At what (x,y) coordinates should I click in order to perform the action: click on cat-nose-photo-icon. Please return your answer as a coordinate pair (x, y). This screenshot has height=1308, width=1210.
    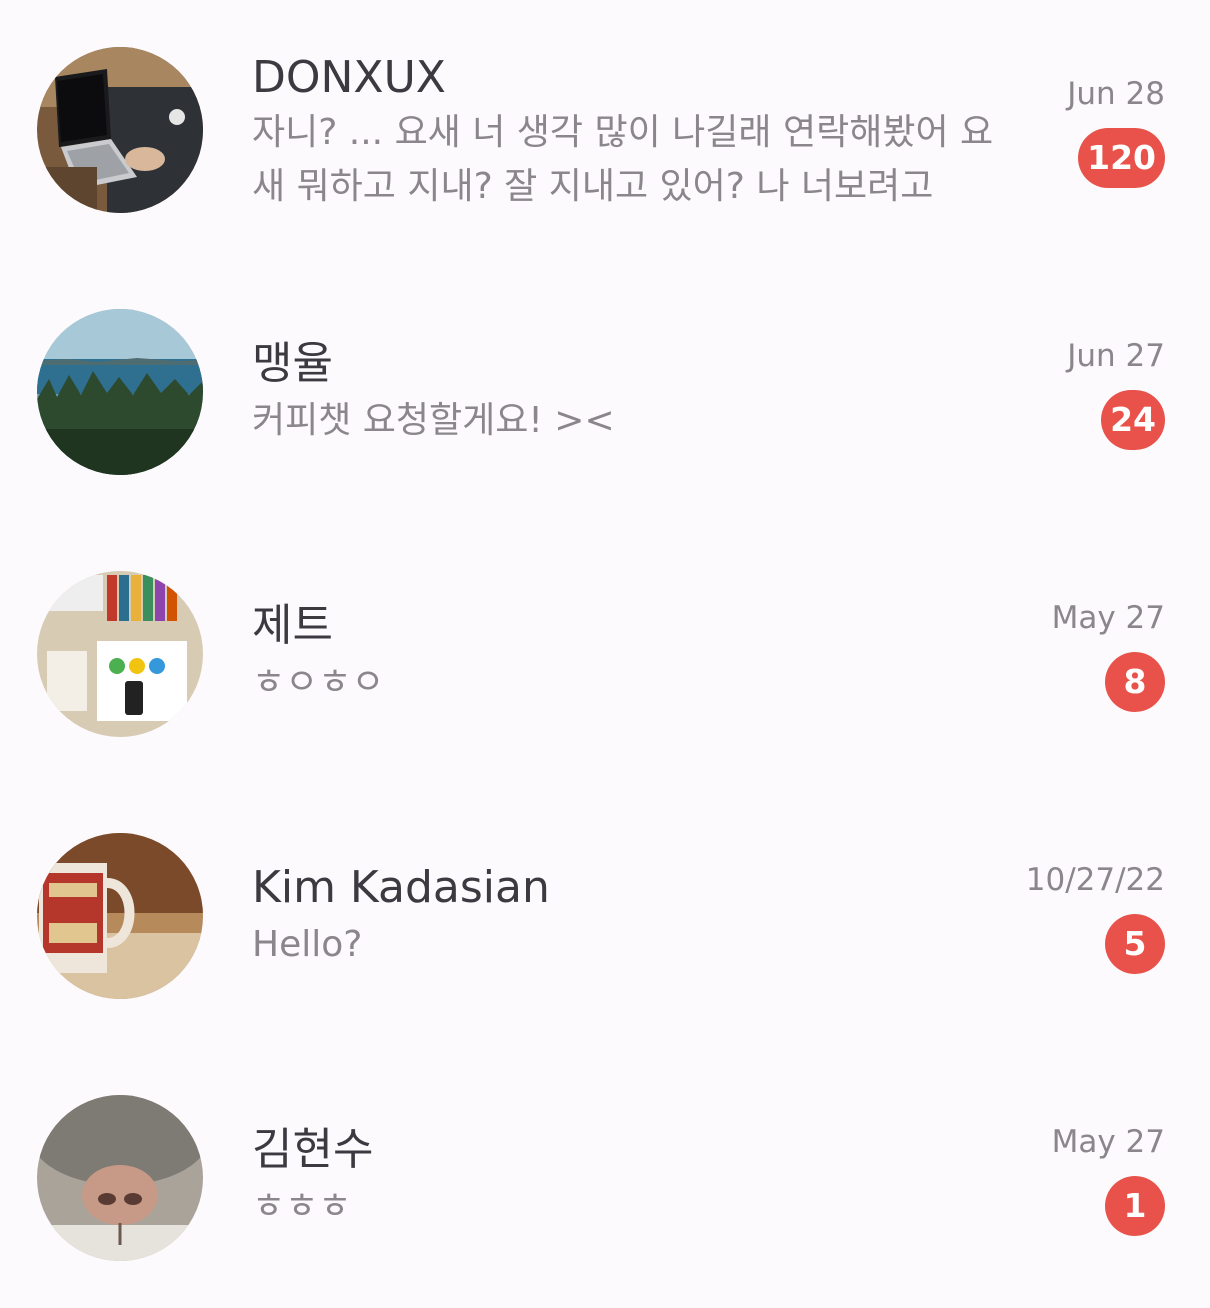
    Looking at the image, I should click on (120, 1178).